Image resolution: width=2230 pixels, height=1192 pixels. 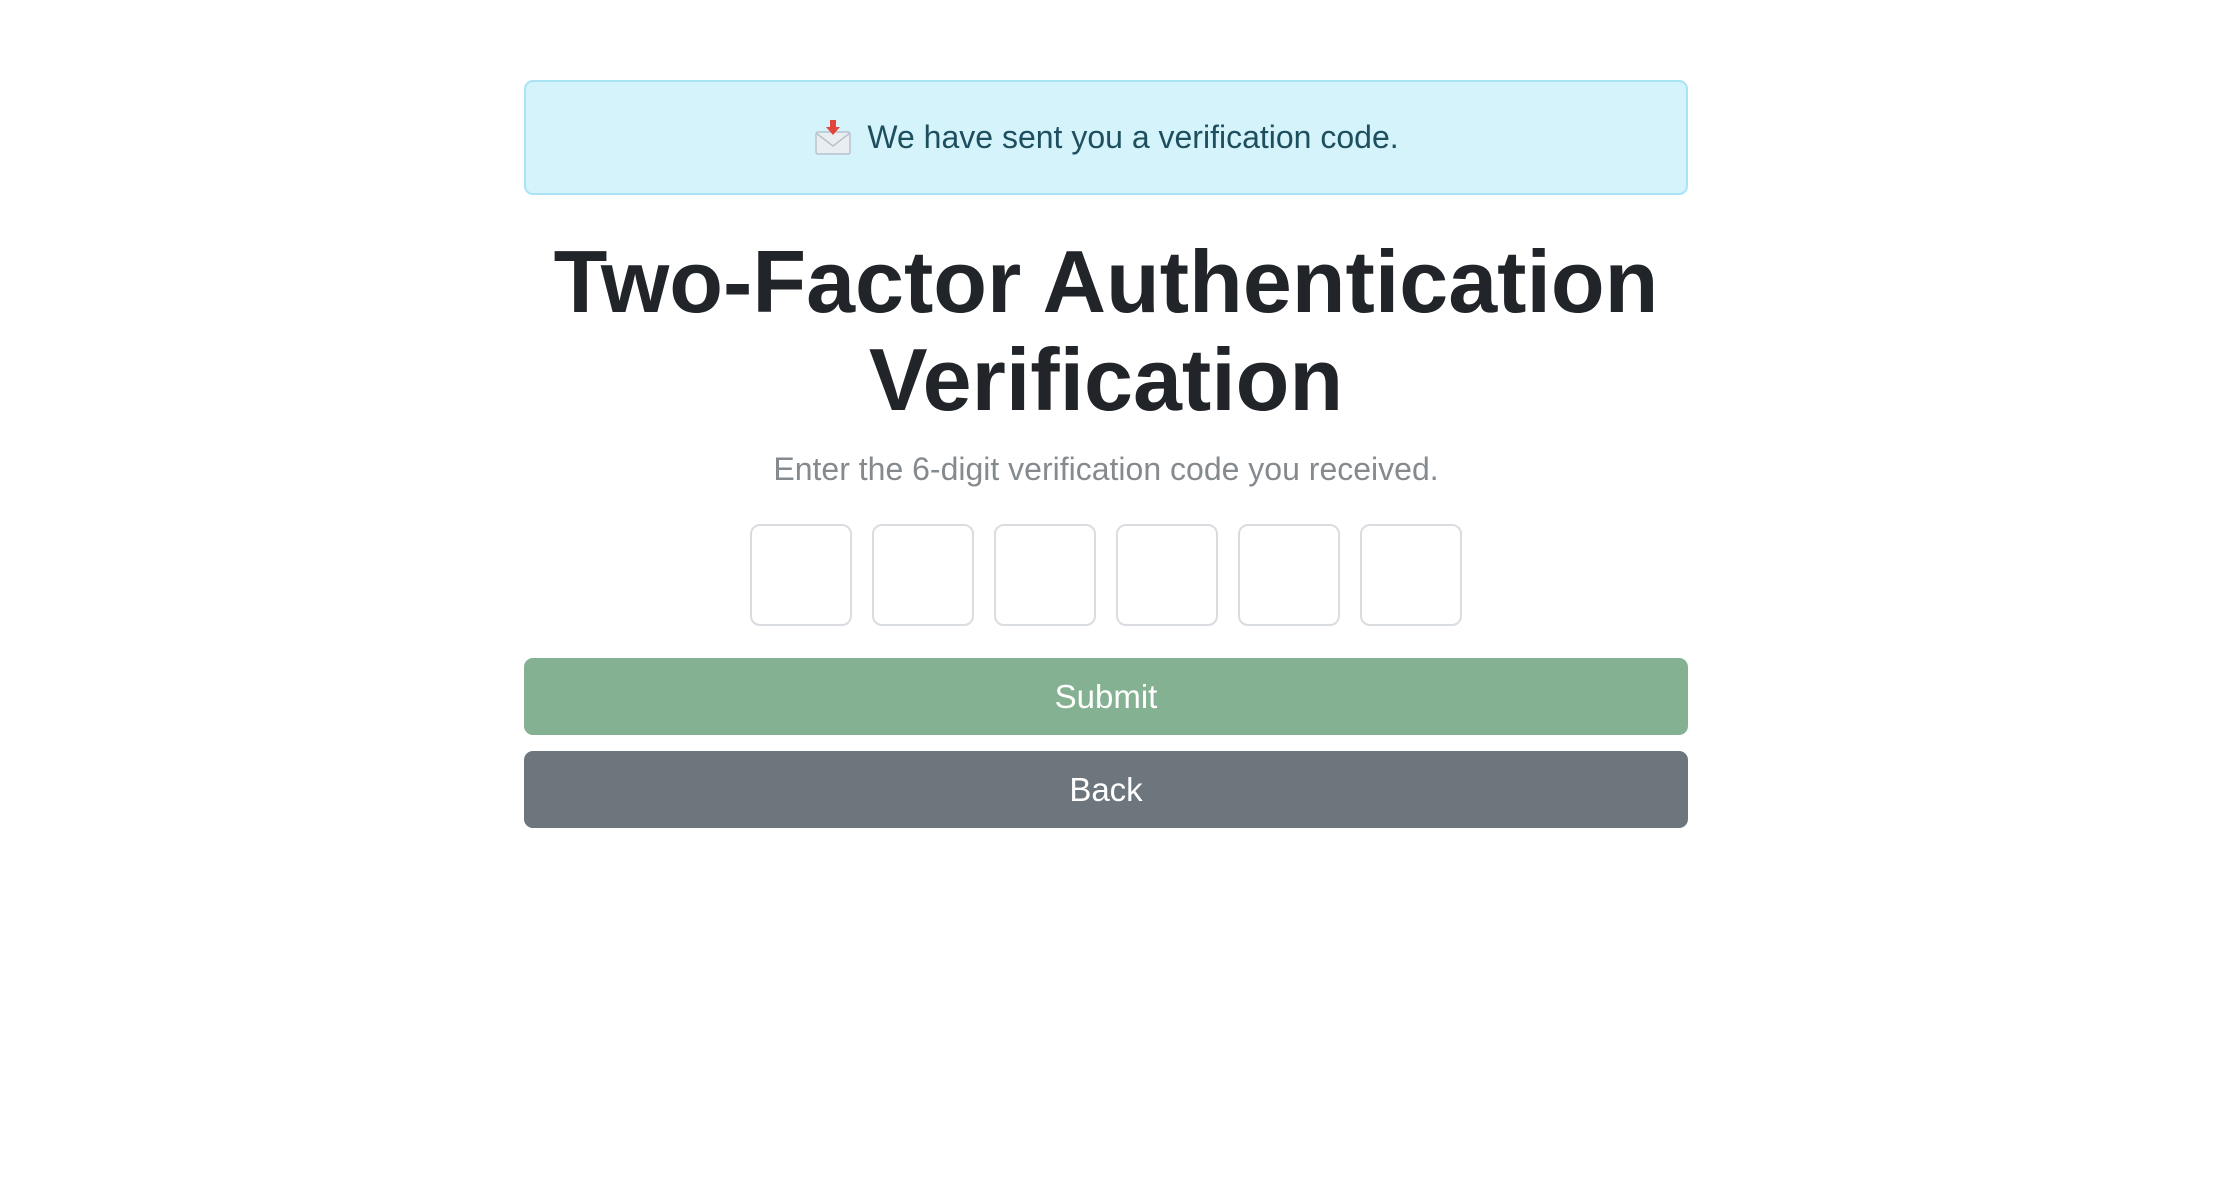 What do you see at coordinates (1045, 575) in the screenshot?
I see `code-digit-3-input` at bounding box center [1045, 575].